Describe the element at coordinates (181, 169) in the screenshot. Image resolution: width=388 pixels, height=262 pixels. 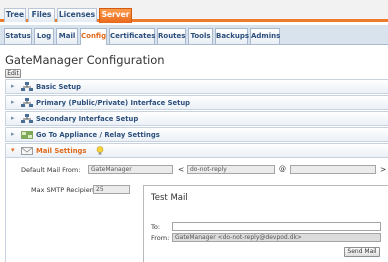
I see `less-than-symbol: <` at that location.